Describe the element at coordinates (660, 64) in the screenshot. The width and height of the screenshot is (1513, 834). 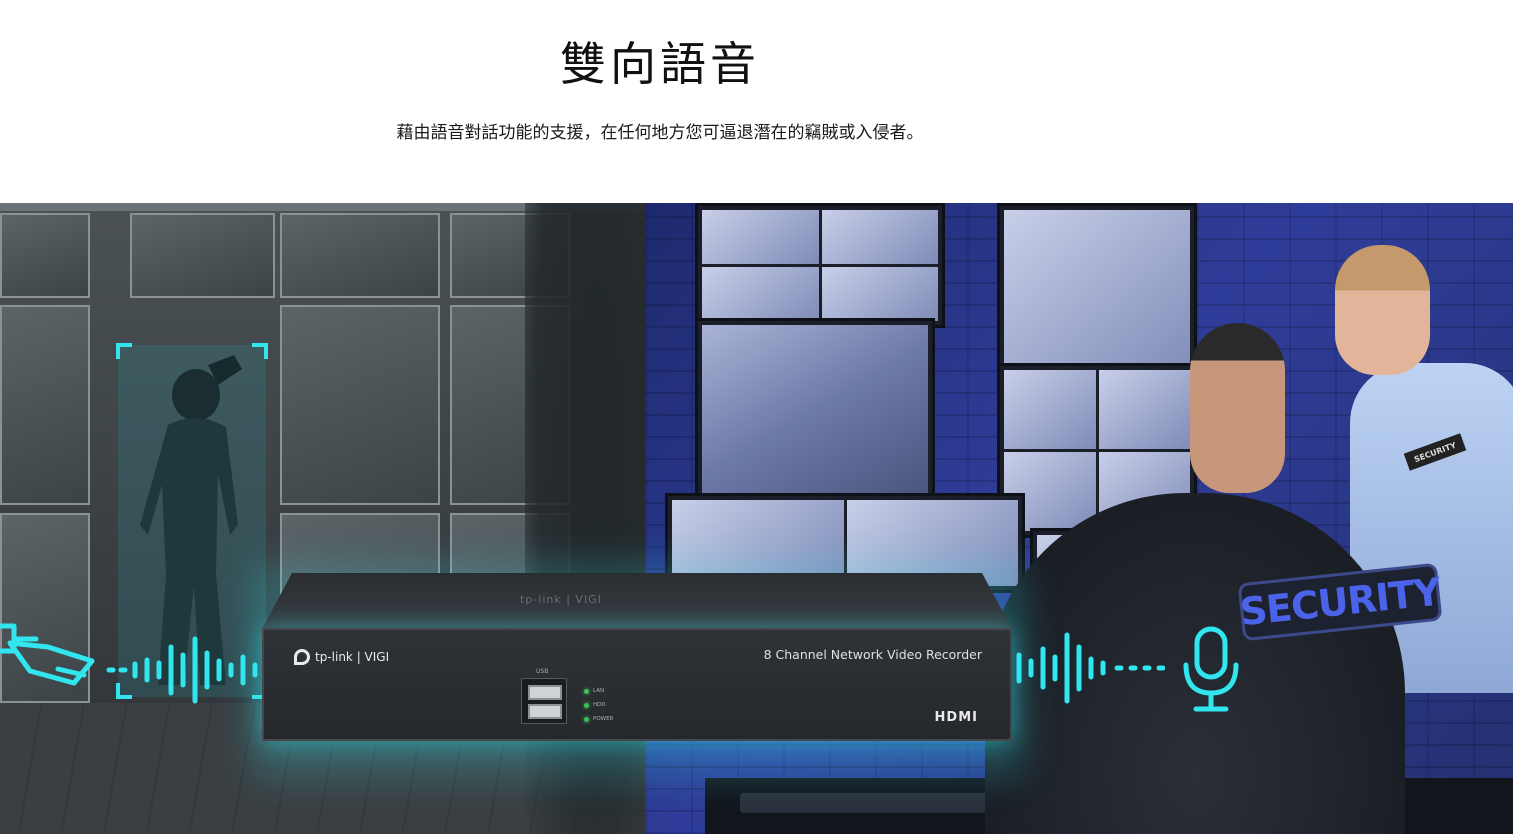
I see `page-title: 雙向語音` at that location.